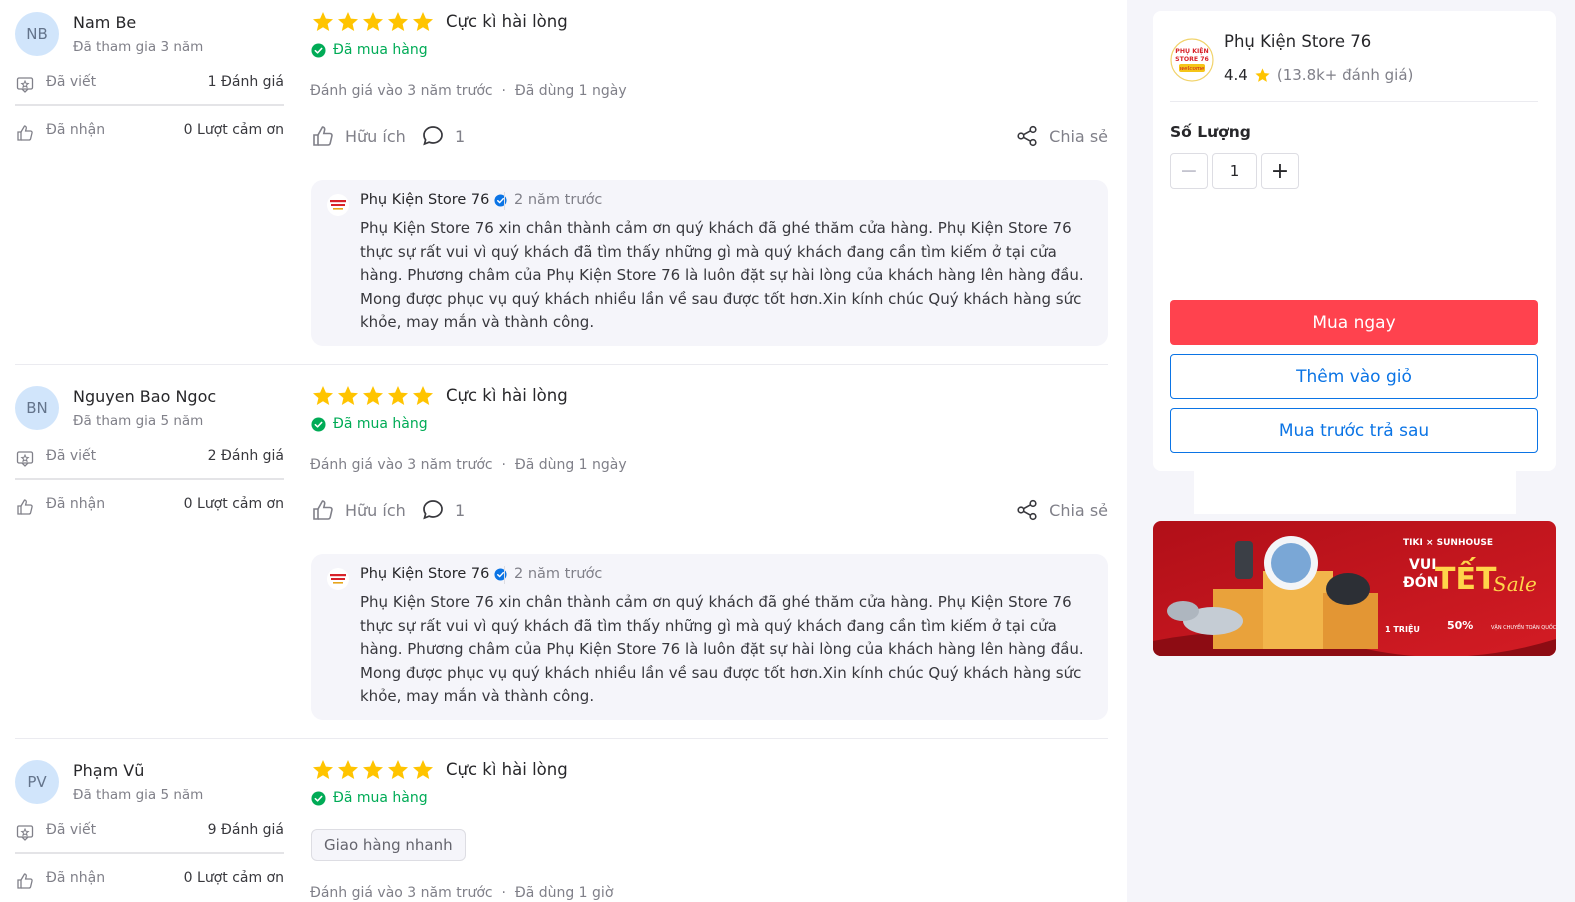 This screenshot has height=902, width=1575. I want to click on quantity-stepper: − +, so click(1234, 171).